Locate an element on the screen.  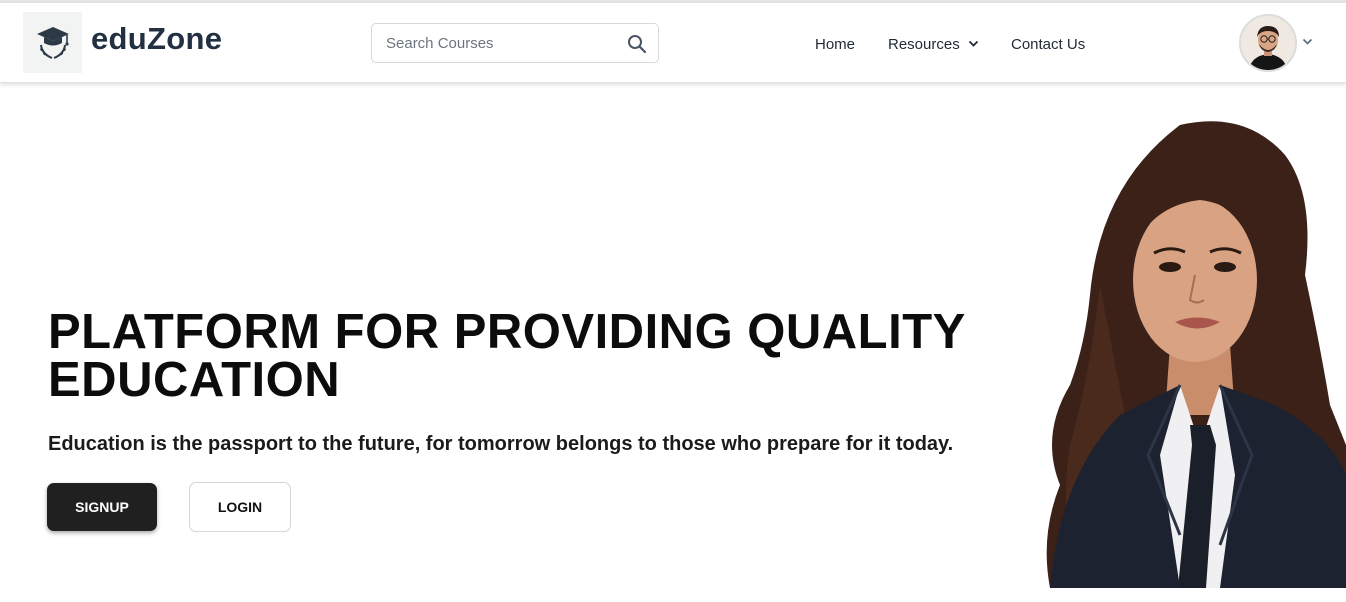
search-input is located at coordinates (497, 43).